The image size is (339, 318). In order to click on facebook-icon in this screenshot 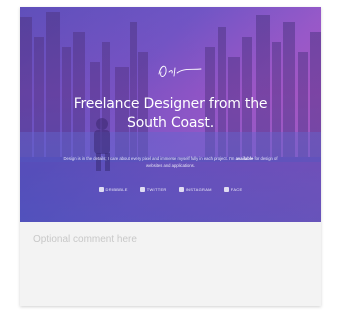, I will do `click(226, 189)`.